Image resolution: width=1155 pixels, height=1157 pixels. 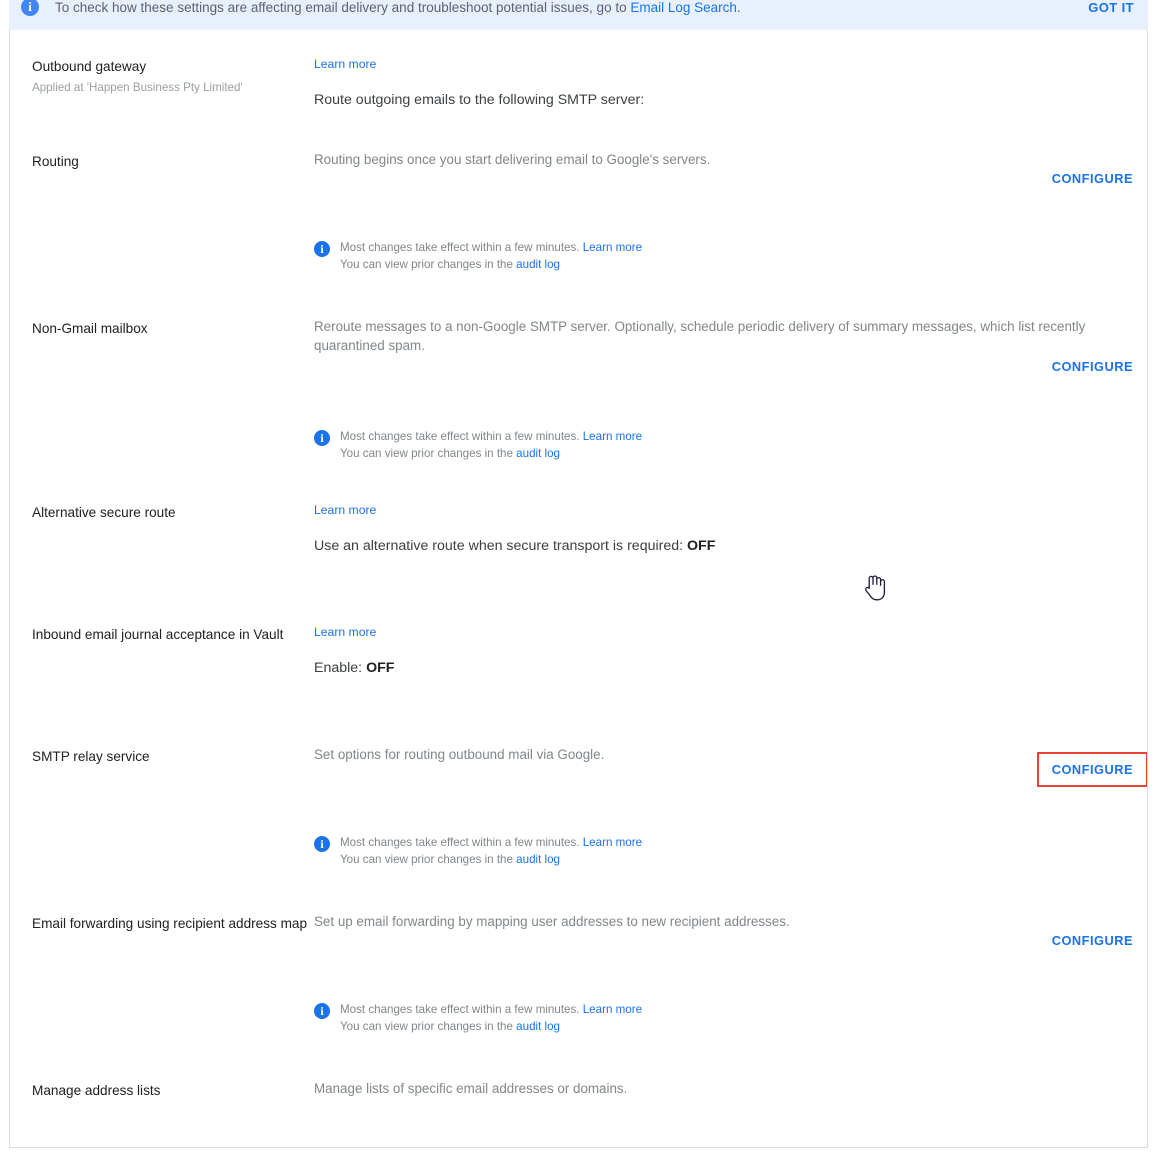 I want to click on setting-statement: Enable: OFF, so click(x=730, y=668).